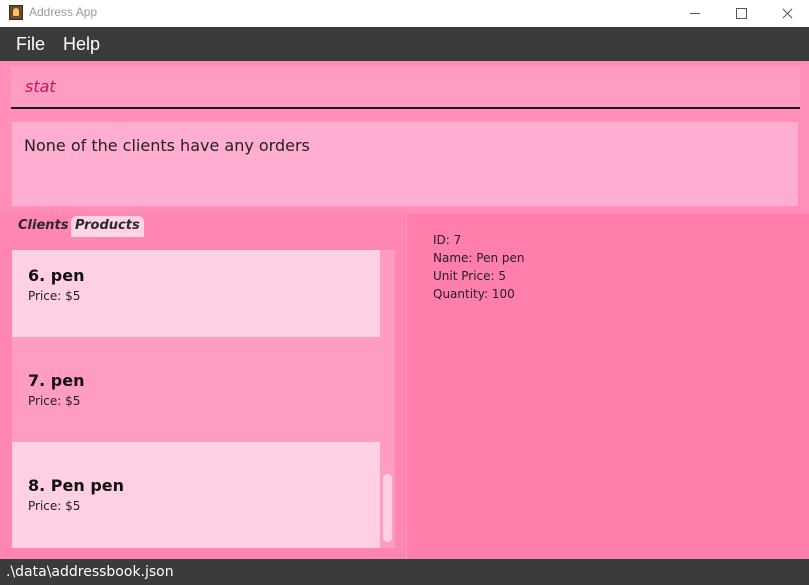 This screenshot has height=585, width=809. Describe the element at coordinates (107, 226) in the screenshot. I see `tab-products: Products` at that location.